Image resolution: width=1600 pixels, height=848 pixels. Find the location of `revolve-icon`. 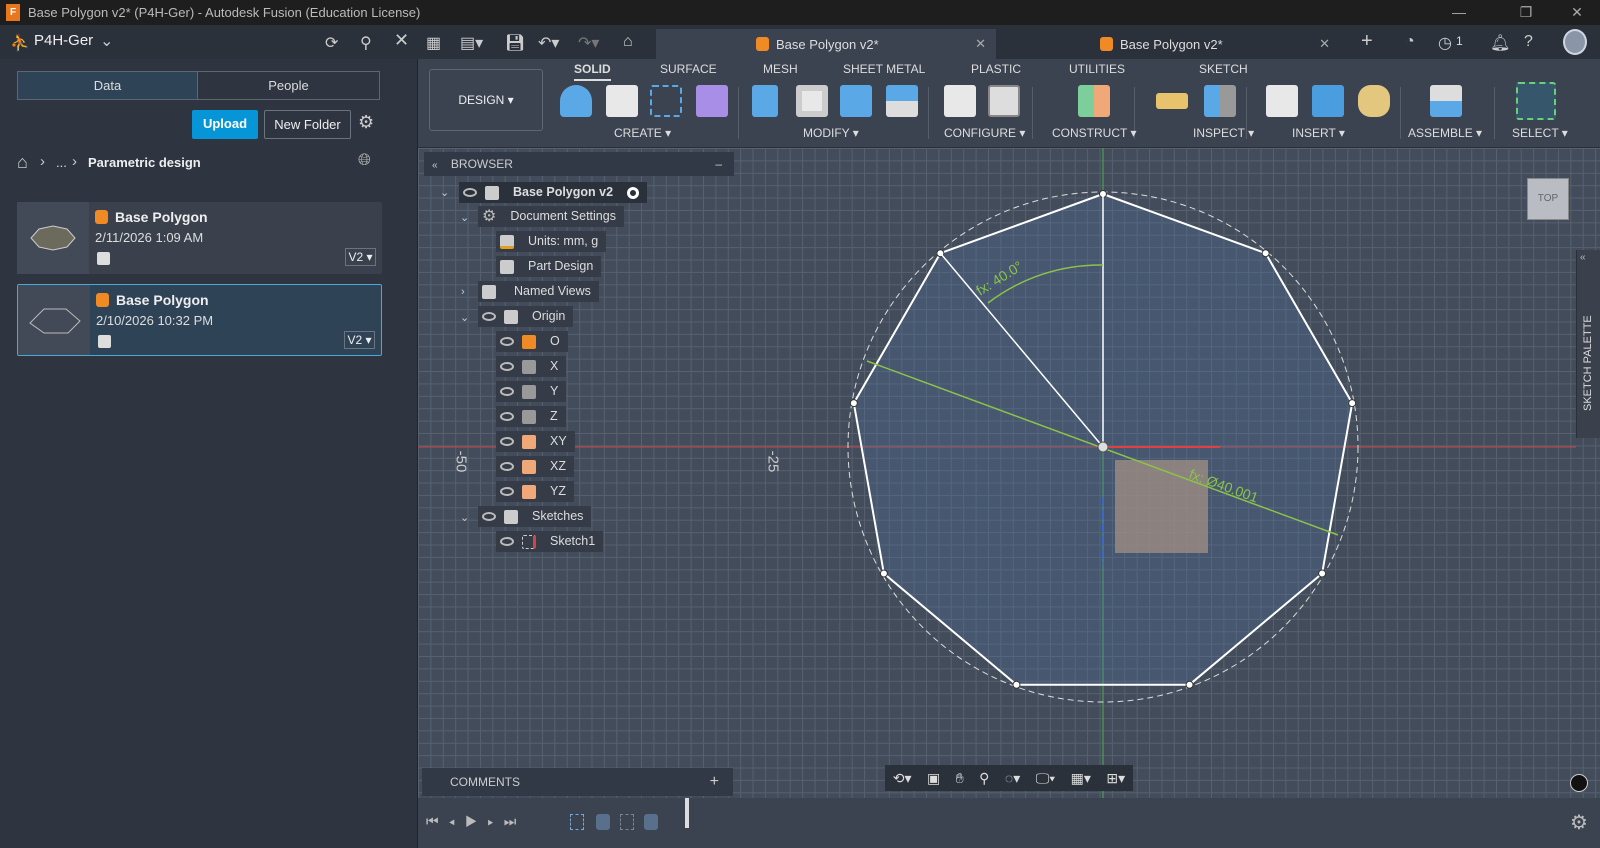

revolve-icon is located at coordinates (576, 101).